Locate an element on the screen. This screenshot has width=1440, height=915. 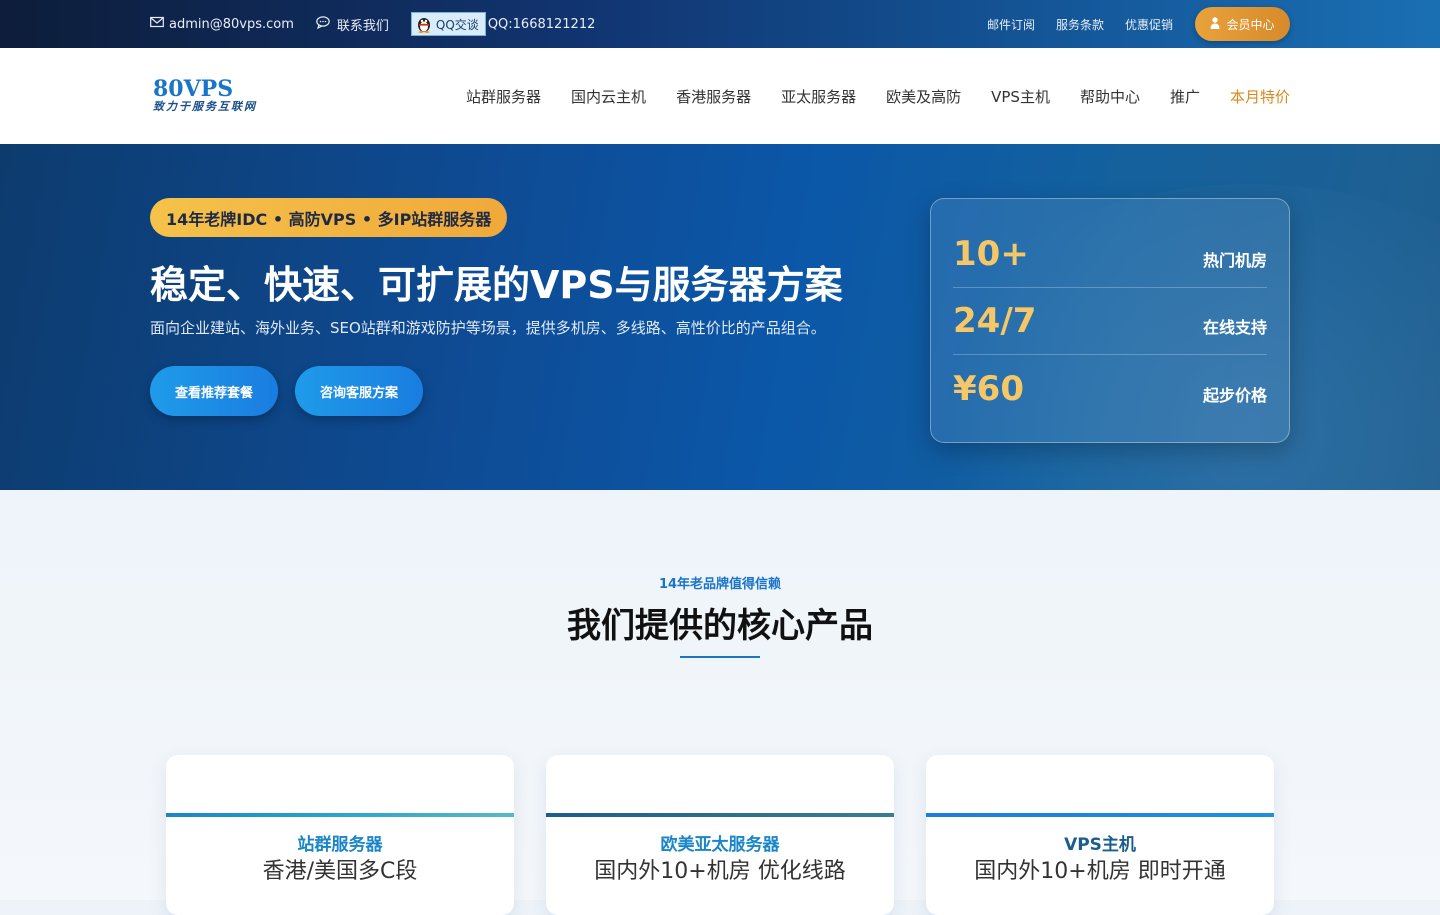
stat-support: 24/7 在线支持 is located at coordinates (1110, 321).